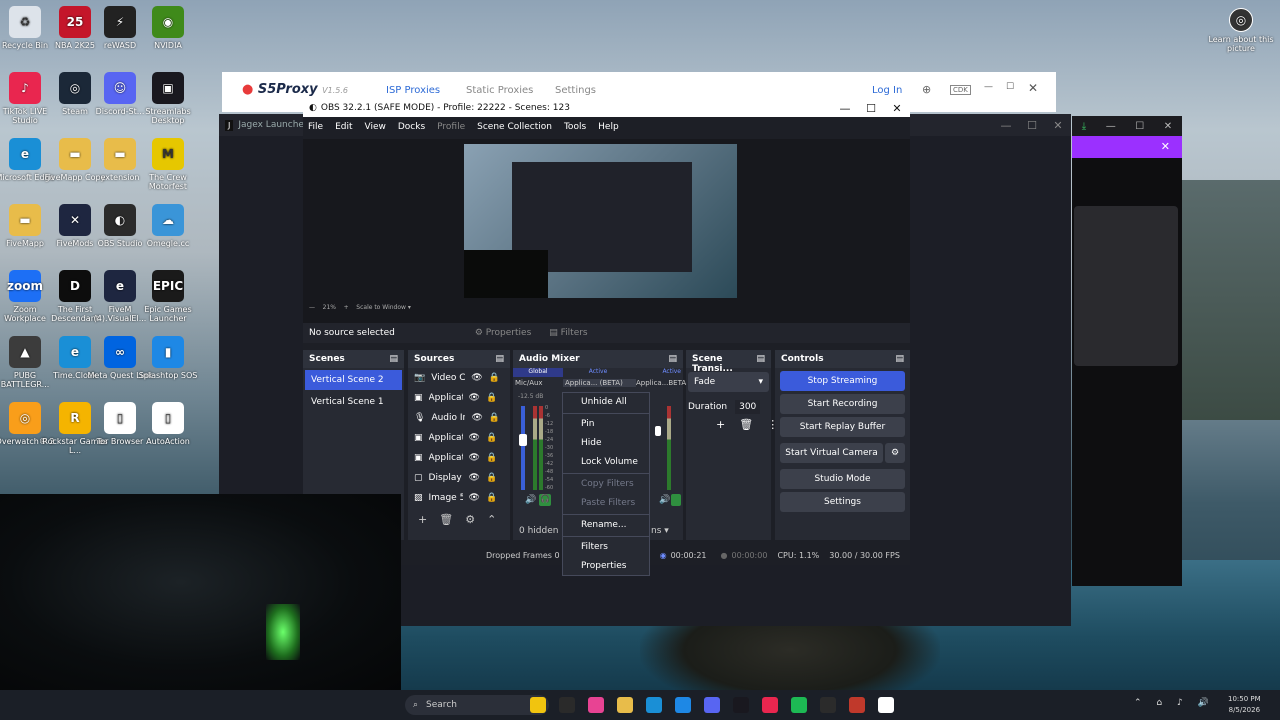  What do you see at coordinates (887, 90) in the screenshot?
I see `login-link: Log In` at bounding box center [887, 90].